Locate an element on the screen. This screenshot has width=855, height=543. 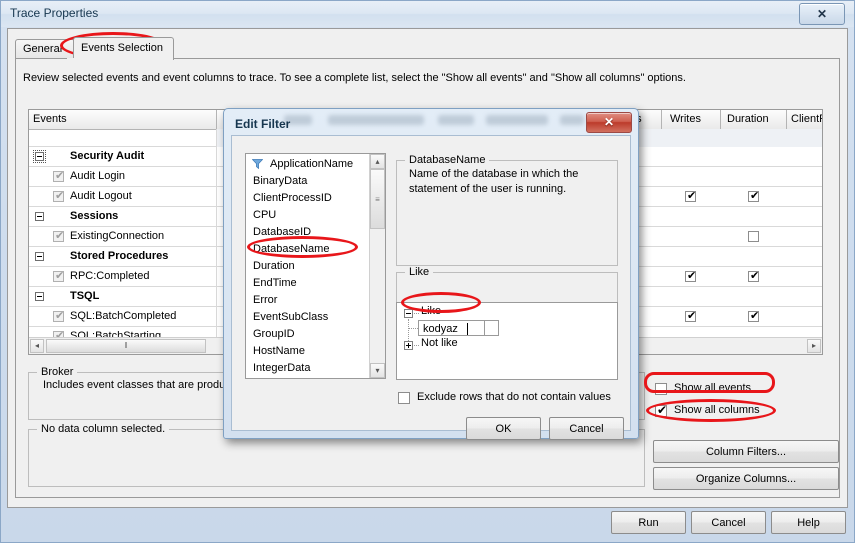
like-value-field-spare is located at coordinates (492, 328).